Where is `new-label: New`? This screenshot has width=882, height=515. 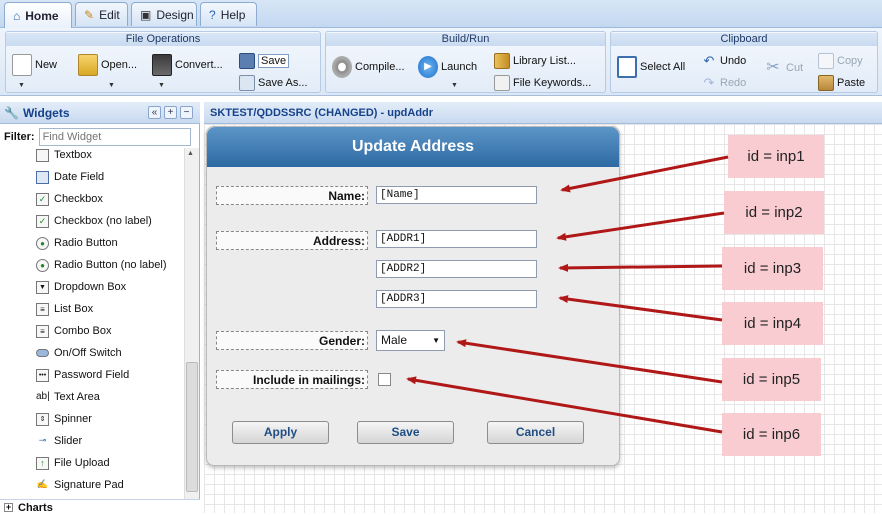 new-label: New is located at coordinates (46, 65).